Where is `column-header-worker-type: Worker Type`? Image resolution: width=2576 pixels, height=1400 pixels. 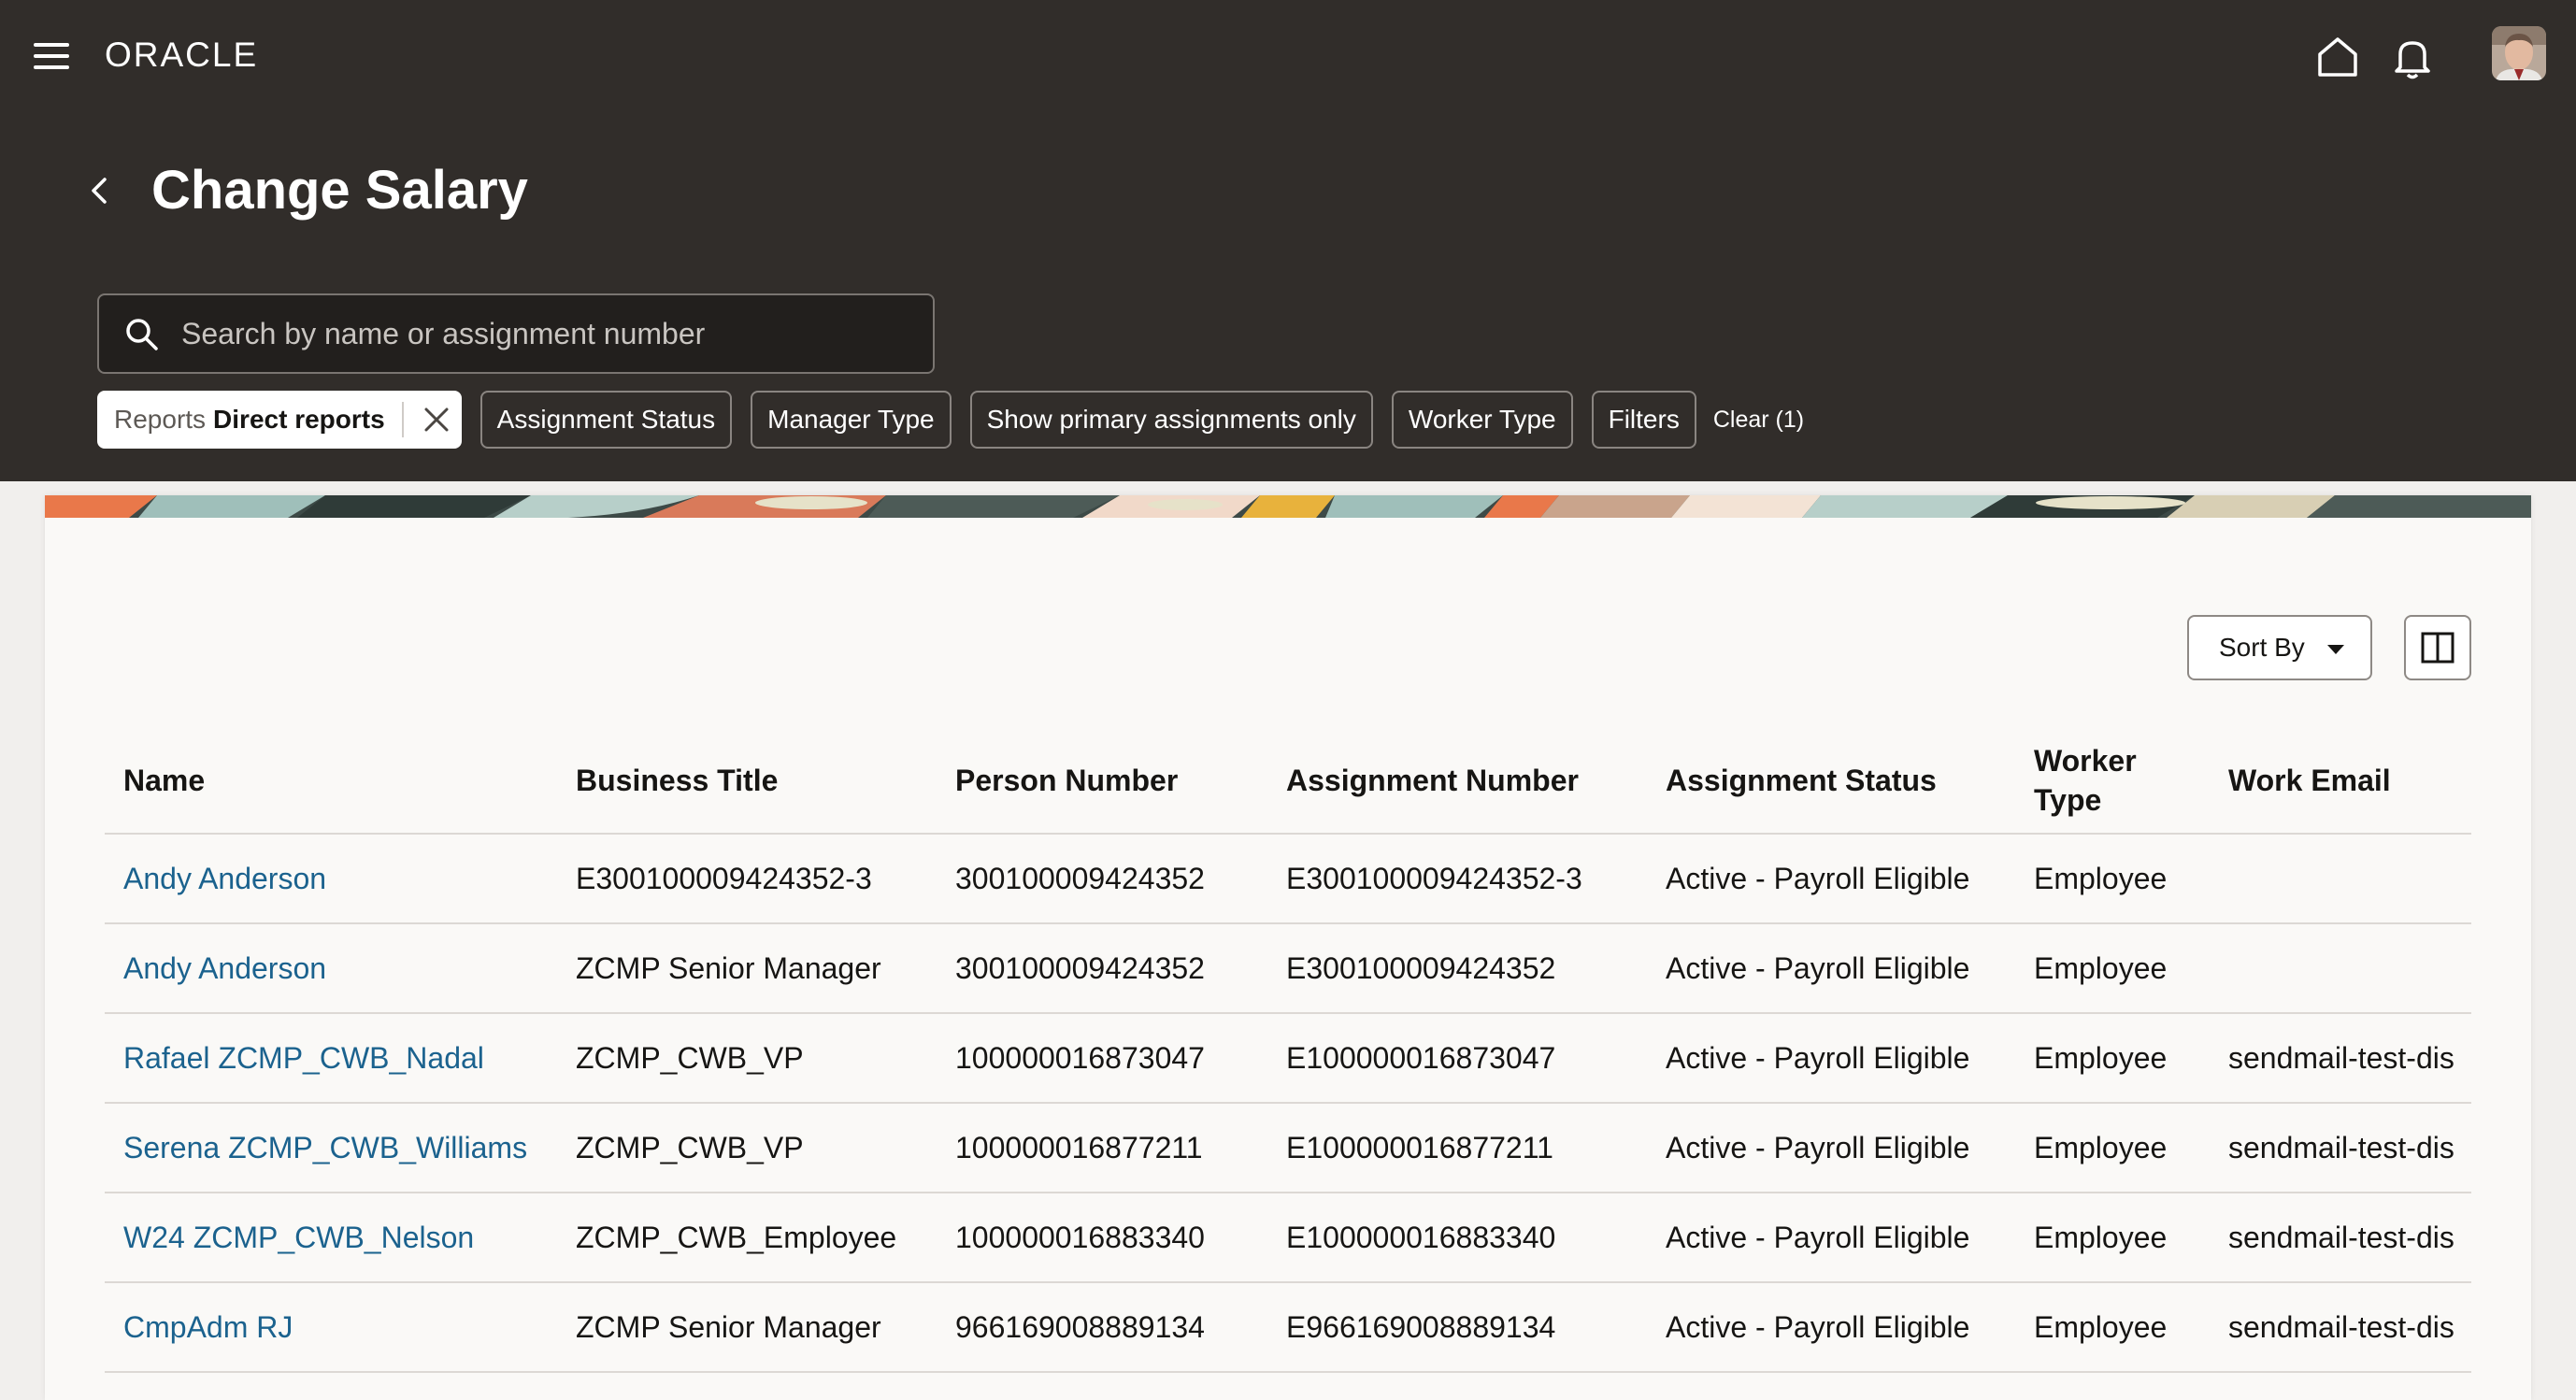 column-header-worker-type: Worker Type is located at coordinates (2112, 781).